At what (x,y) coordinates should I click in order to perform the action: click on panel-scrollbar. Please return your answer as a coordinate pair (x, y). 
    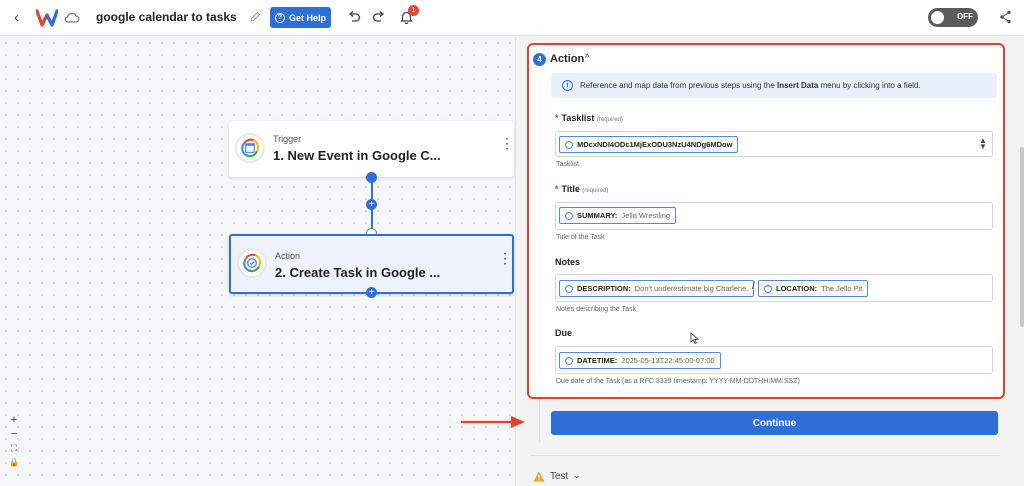
    Looking at the image, I should click on (1022, 237).